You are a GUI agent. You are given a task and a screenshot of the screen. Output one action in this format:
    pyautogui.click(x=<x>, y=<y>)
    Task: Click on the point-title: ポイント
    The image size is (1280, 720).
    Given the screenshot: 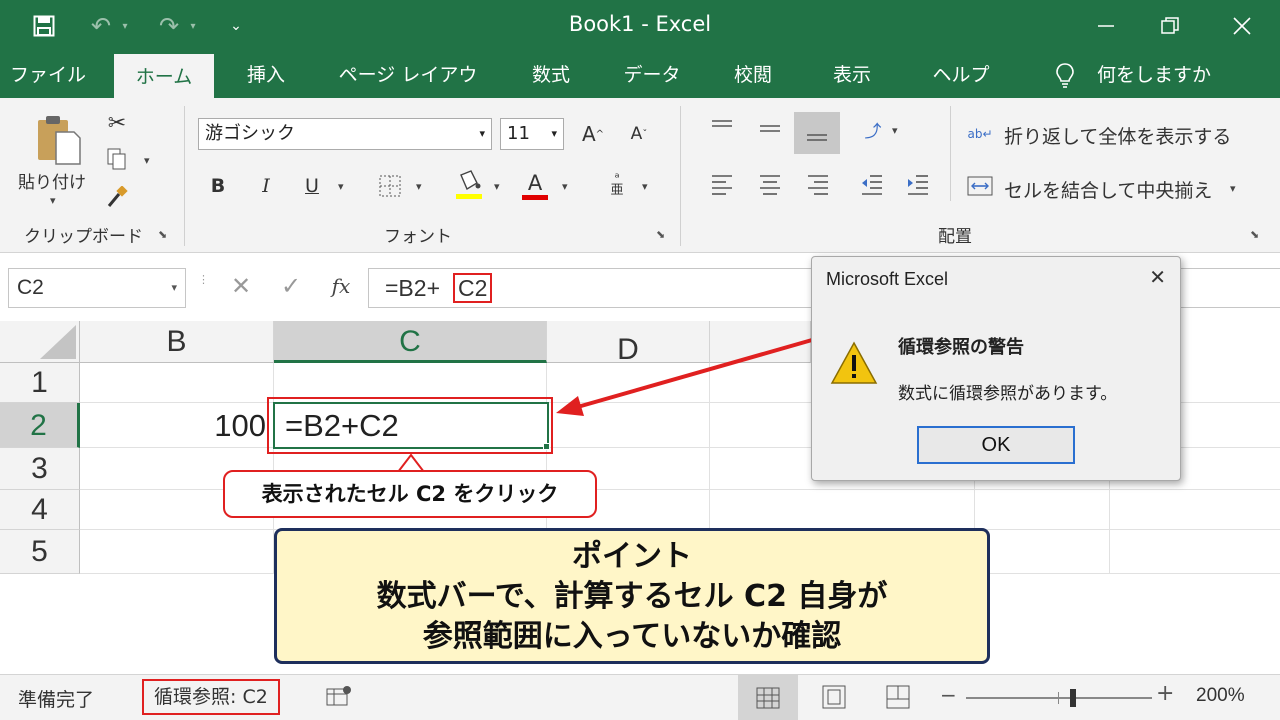 What is the action you would take?
    pyautogui.click(x=632, y=556)
    